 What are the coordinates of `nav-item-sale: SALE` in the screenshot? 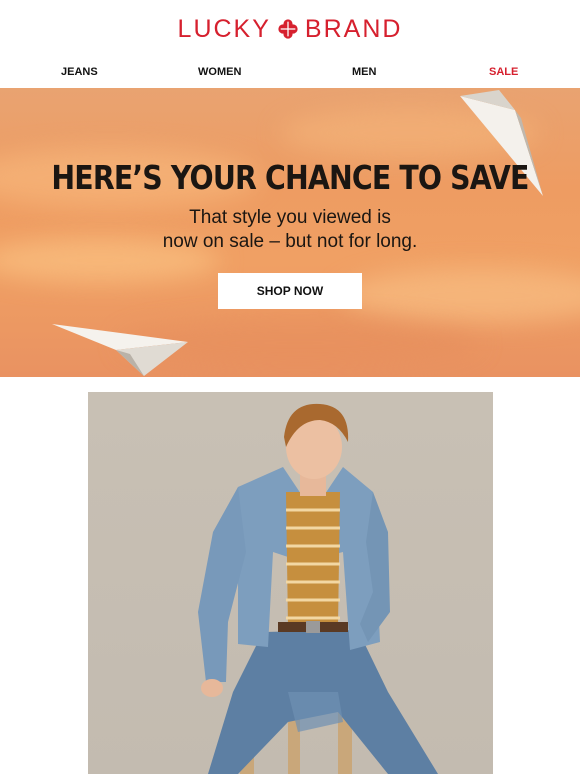 It's located at (503, 72).